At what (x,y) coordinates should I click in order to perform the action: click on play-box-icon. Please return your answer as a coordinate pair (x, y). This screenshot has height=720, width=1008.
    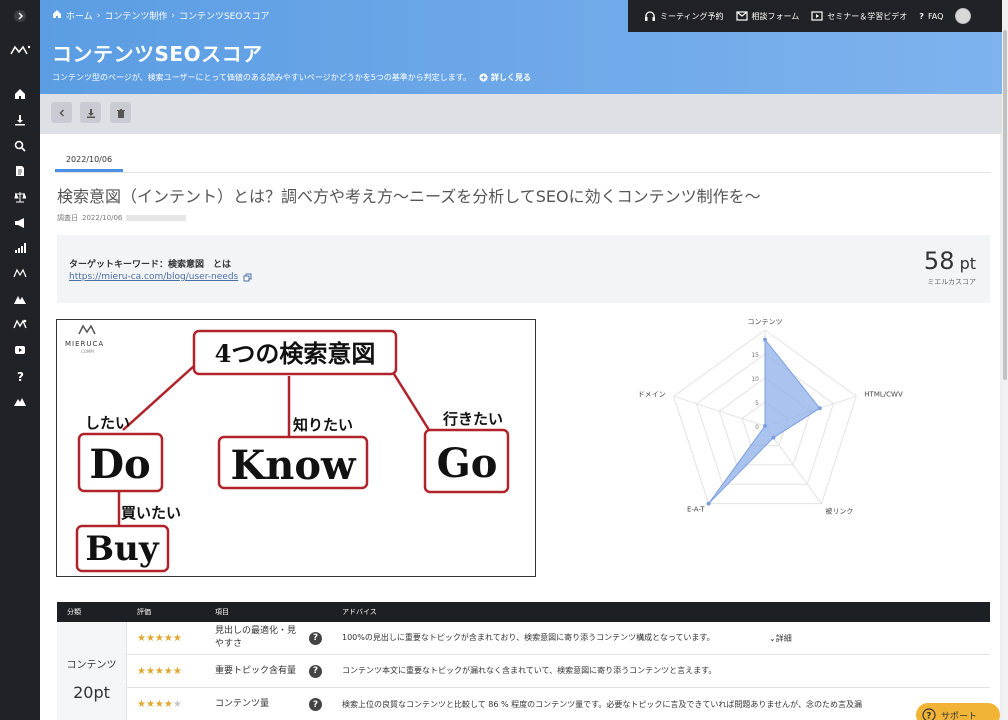
    Looking at the image, I should click on (817, 16).